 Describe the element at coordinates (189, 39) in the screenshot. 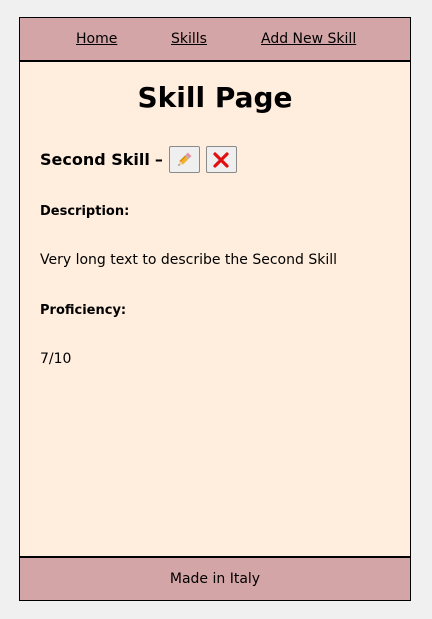

I see `nav-link-skills: Skills` at that location.